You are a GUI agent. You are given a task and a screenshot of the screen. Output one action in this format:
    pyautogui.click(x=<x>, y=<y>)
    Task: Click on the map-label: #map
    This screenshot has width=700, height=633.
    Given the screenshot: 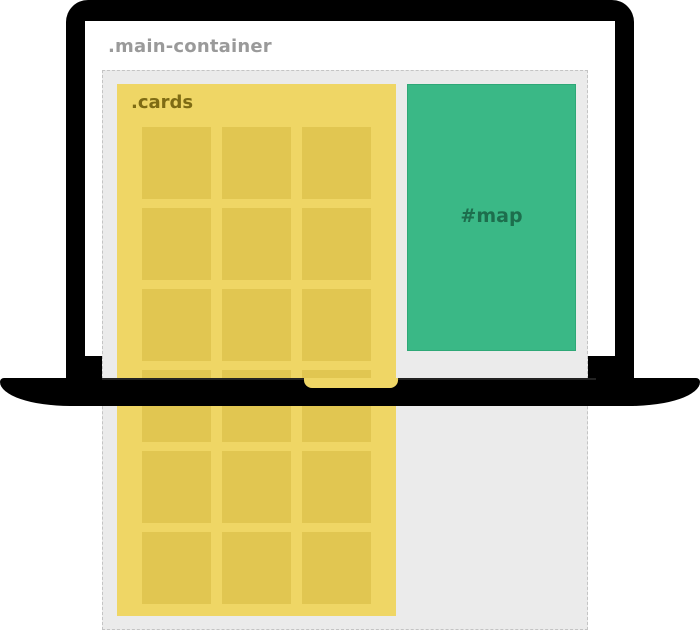 What is the action you would take?
    pyautogui.click(x=491, y=215)
    